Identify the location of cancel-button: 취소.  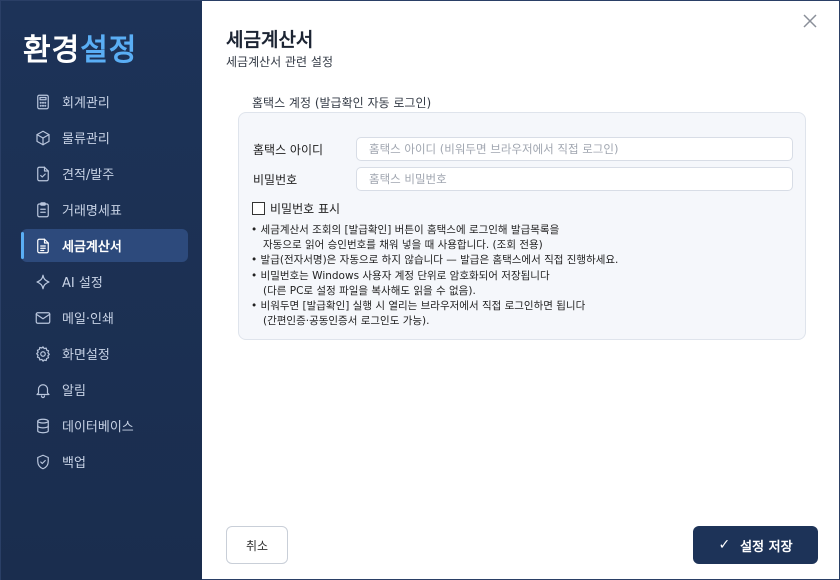
(257, 545).